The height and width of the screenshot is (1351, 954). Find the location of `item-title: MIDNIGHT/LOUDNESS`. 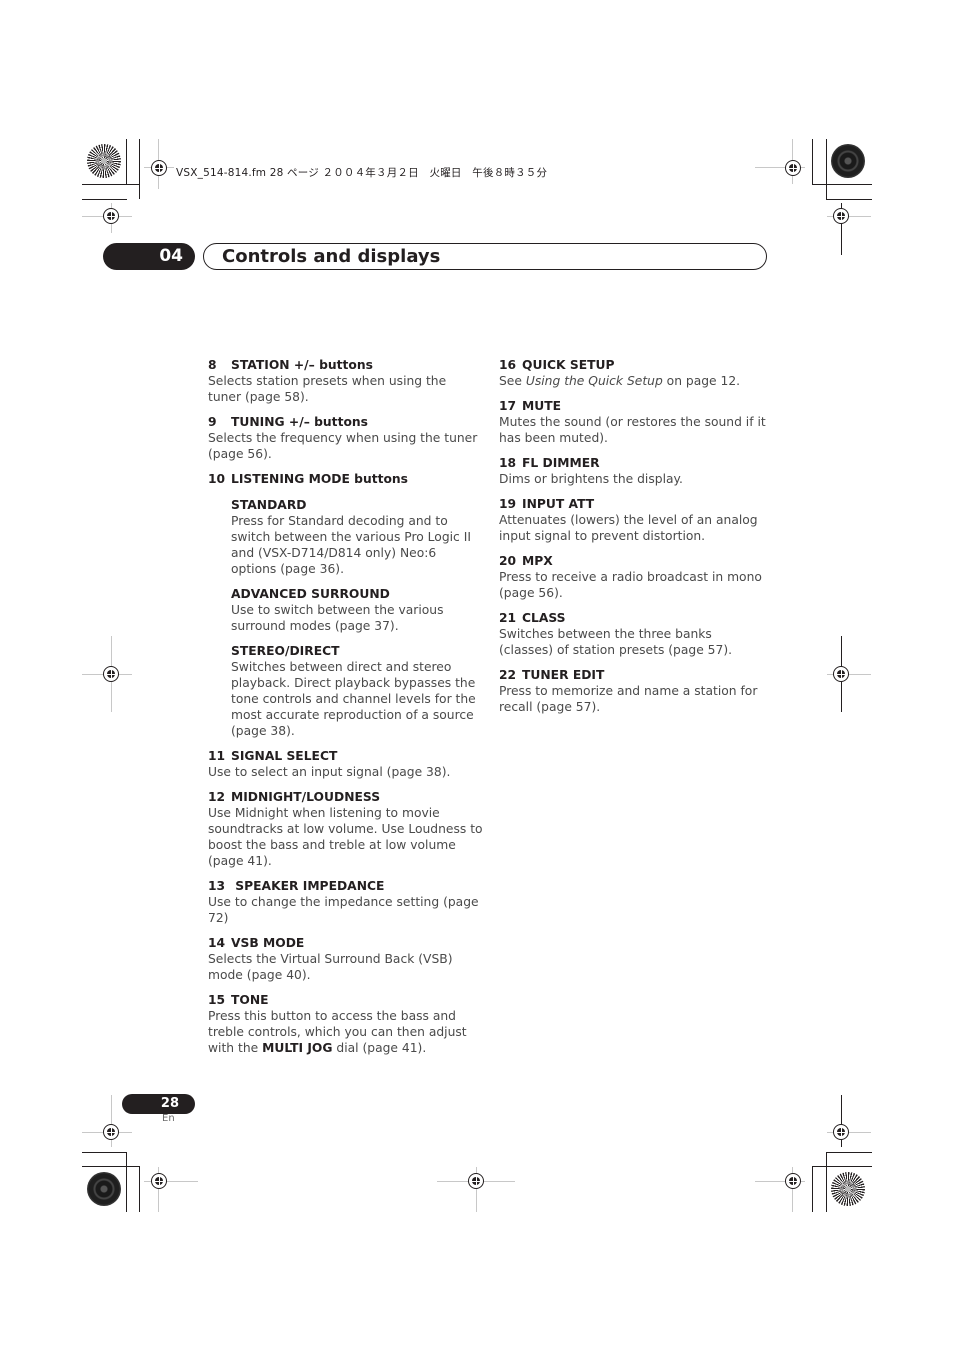

item-title: MIDNIGHT/LOUDNESS is located at coordinates (306, 797).